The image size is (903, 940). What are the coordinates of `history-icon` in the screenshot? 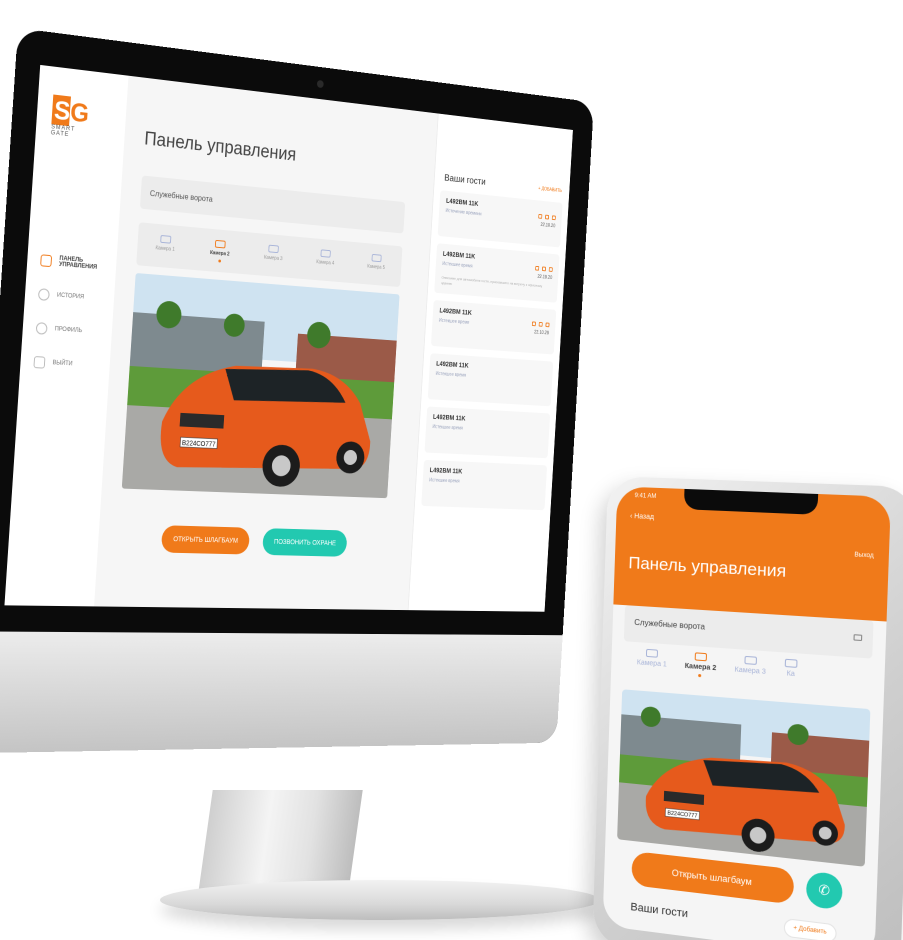 It's located at (43, 294).